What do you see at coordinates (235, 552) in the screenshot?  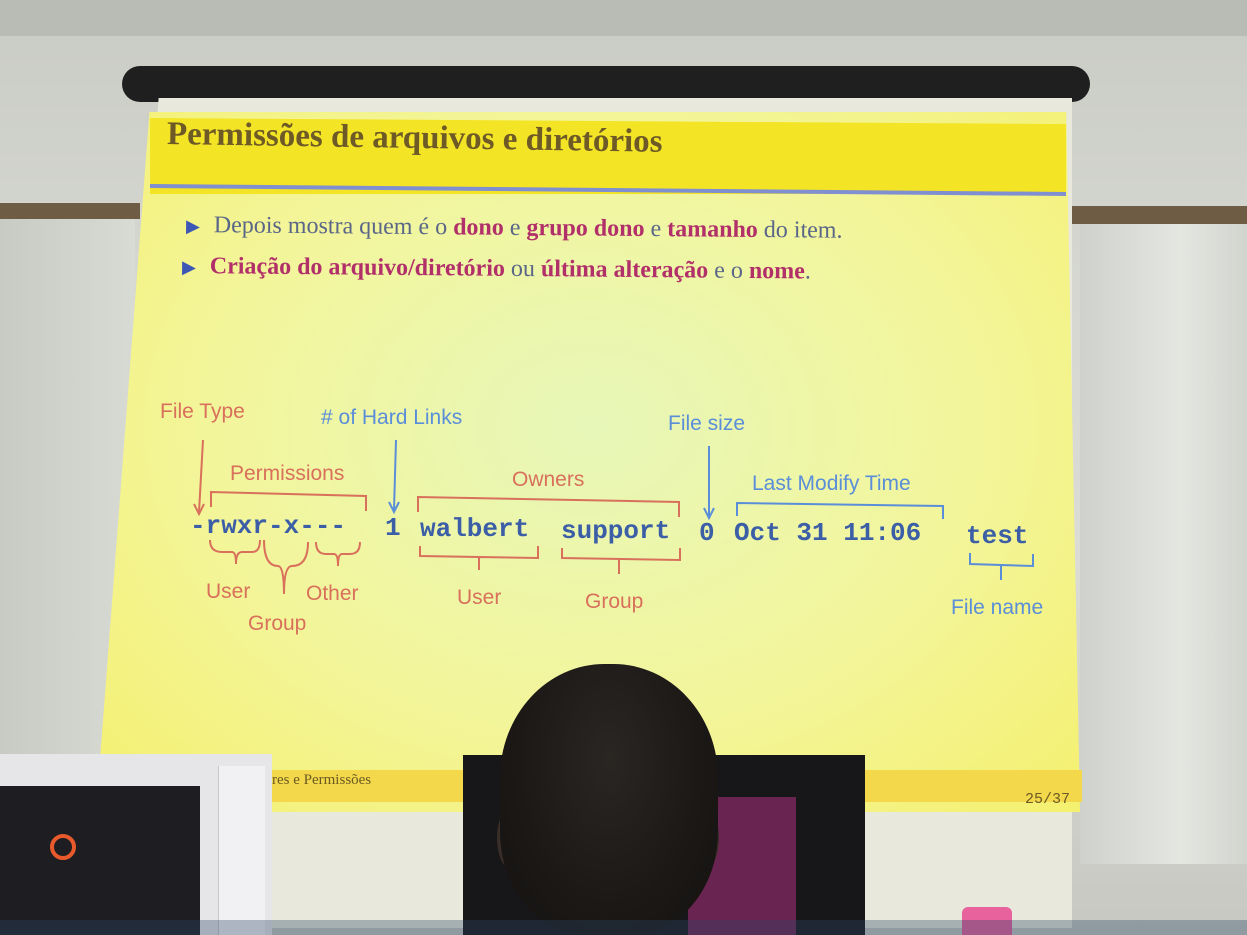 I see `user-perm-bracket` at bounding box center [235, 552].